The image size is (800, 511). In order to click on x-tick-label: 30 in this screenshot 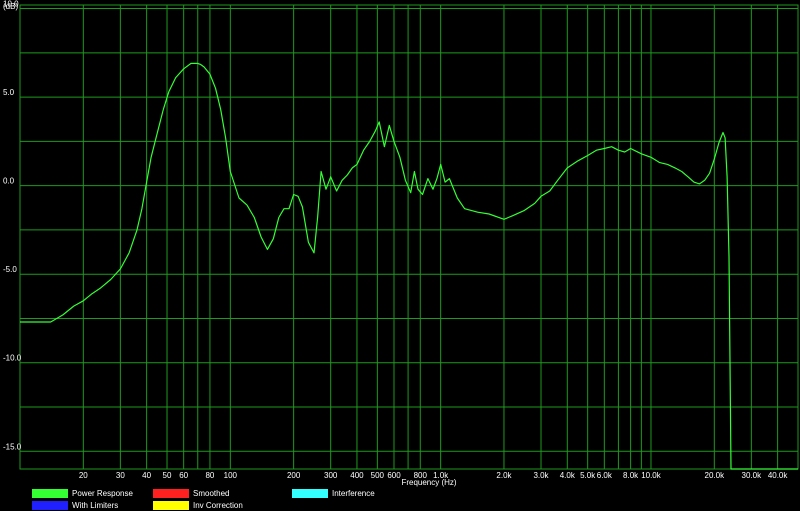, I will do `click(120, 475)`.